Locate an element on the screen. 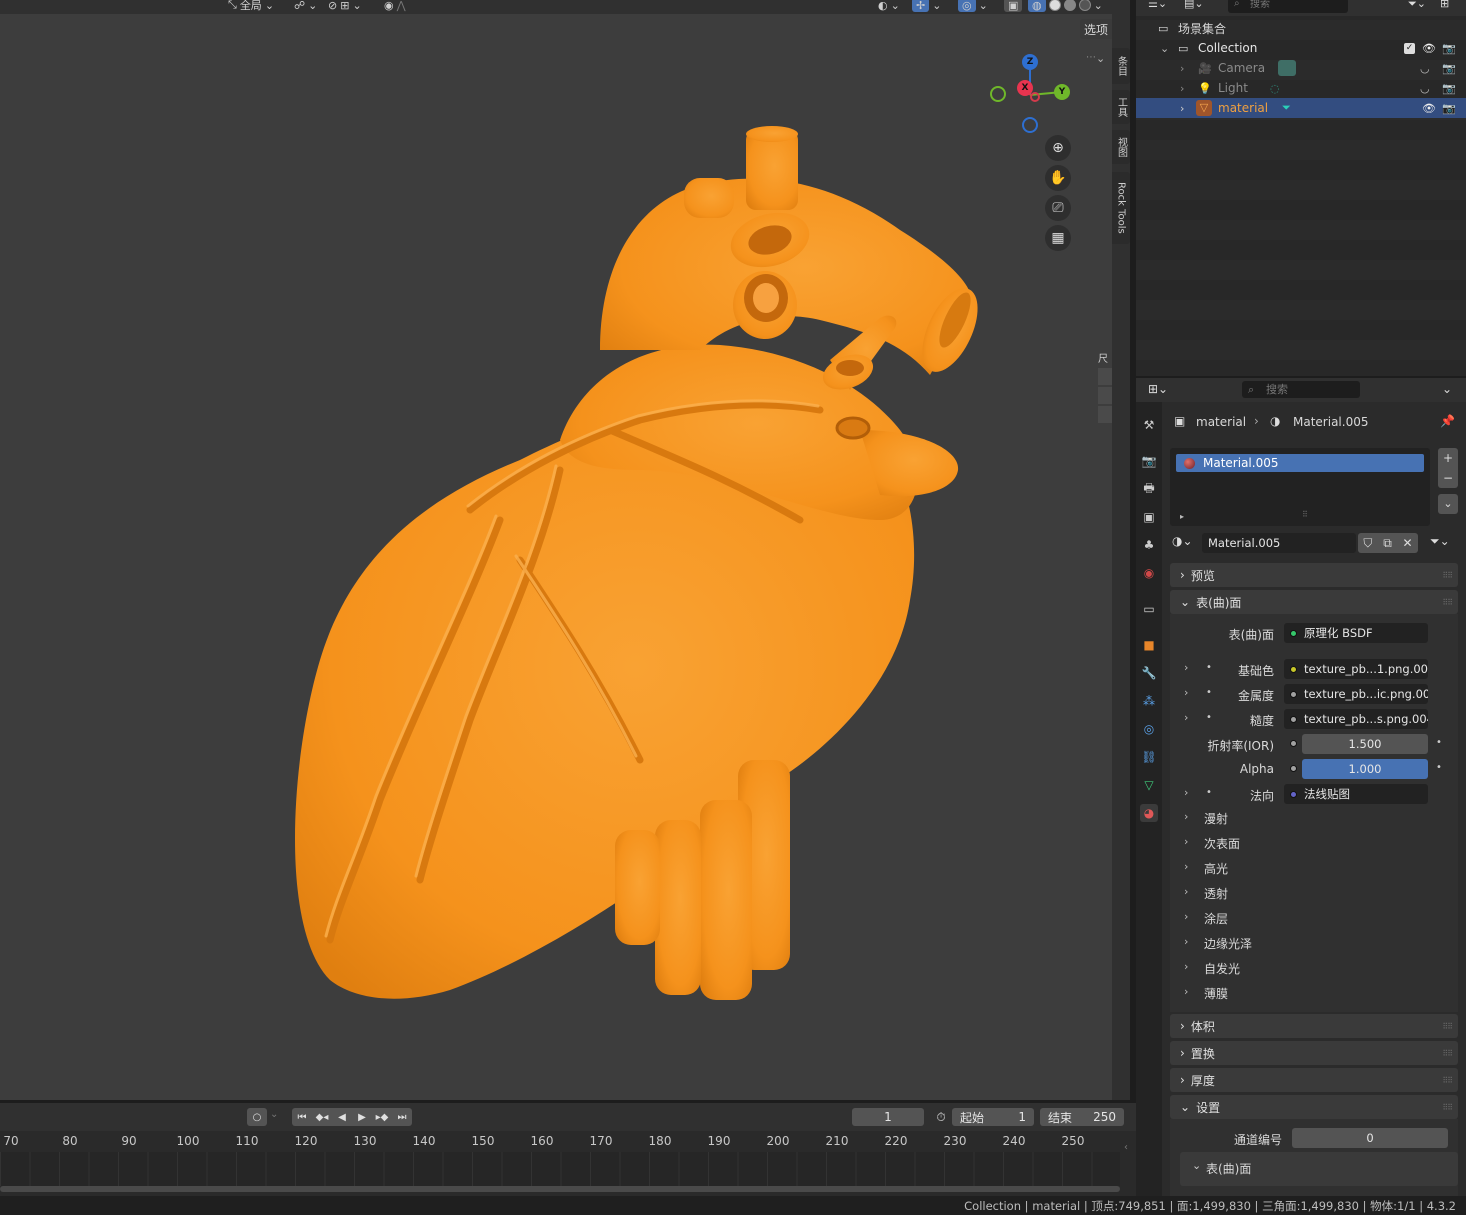 The height and width of the screenshot is (1215, 1466). shading-modes: ◍ ⌄ is located at coordinates (1065, 6).